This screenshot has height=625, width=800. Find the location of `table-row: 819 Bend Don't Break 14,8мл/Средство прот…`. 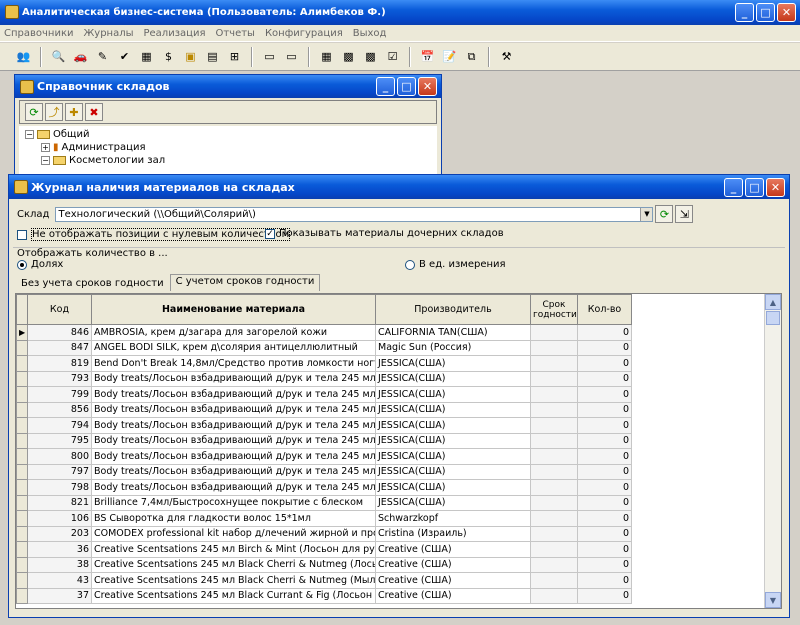

table-row: 819 Bend Don't Break 14,8мл/Средство прот… is located at coordinates (324, 363).